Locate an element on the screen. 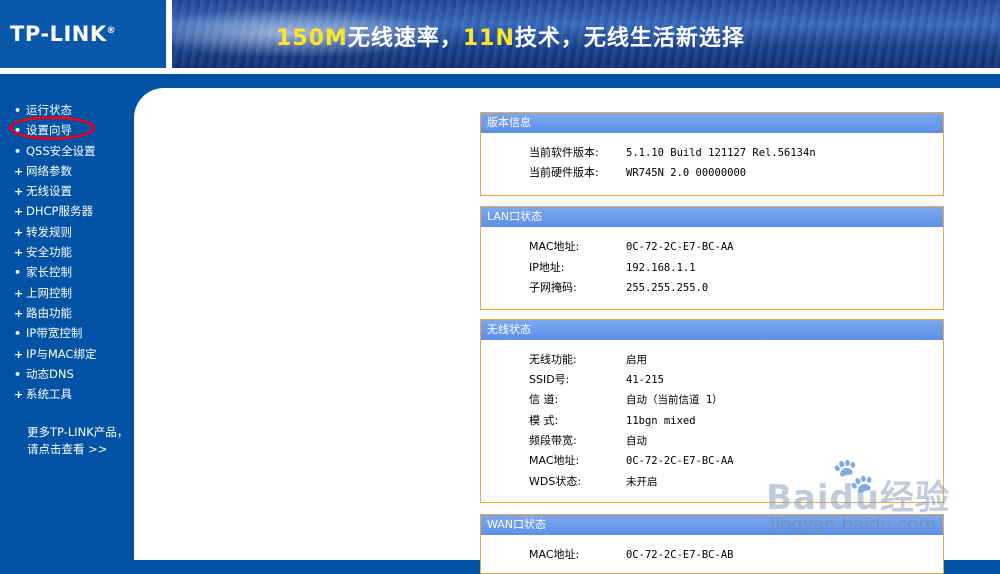  panel-title: 无线状态 is located at coordinates (712, 330).